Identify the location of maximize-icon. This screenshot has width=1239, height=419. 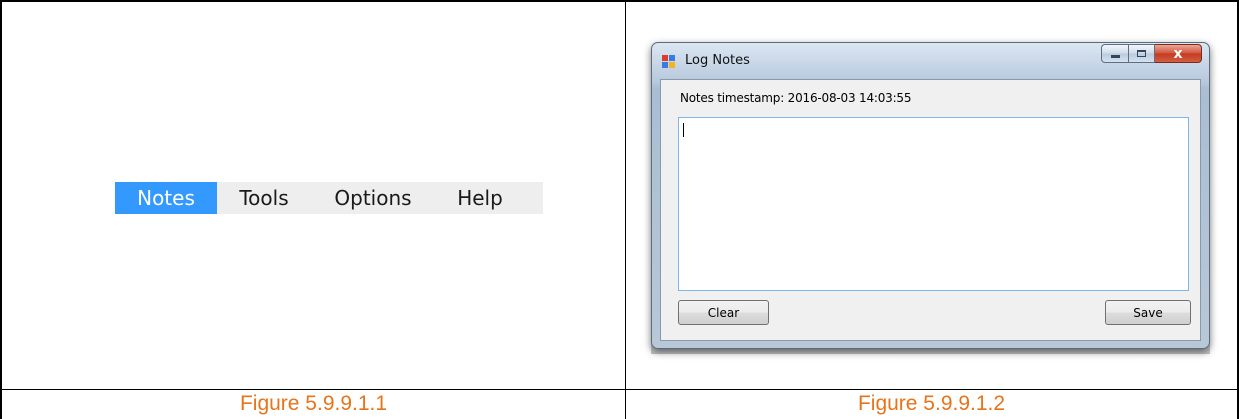
(1141, 53).